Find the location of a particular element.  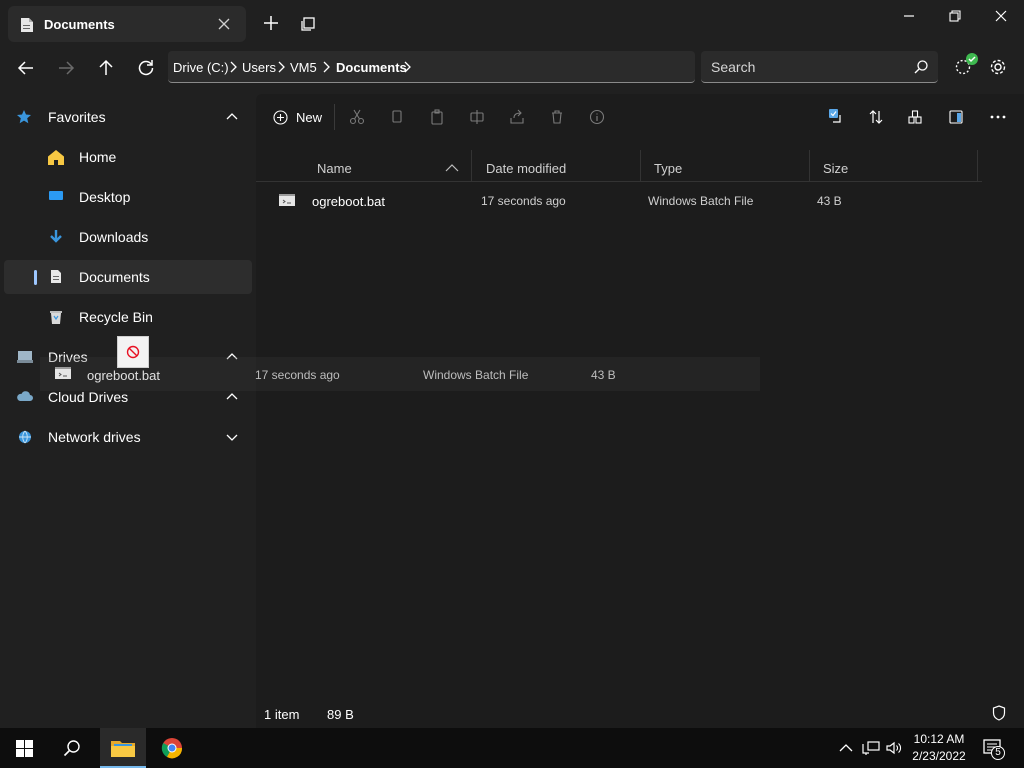

star-icon is located at coordinates (24, 117).